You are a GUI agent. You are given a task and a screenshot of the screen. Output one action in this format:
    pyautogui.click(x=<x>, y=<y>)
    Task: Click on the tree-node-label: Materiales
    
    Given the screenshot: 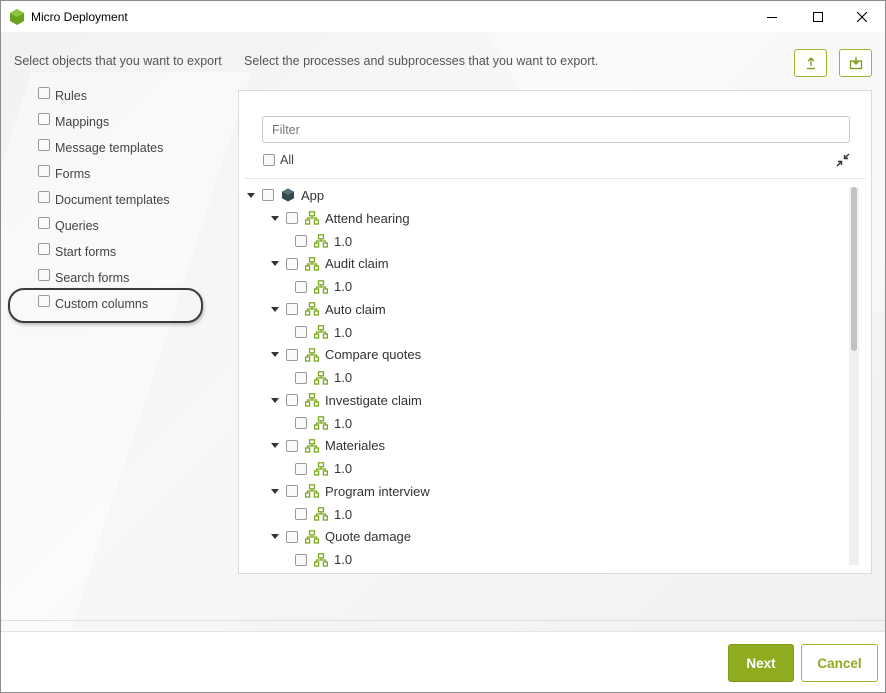 What is the action you would take?
    pyautogui.click(x=355, y=445)
    